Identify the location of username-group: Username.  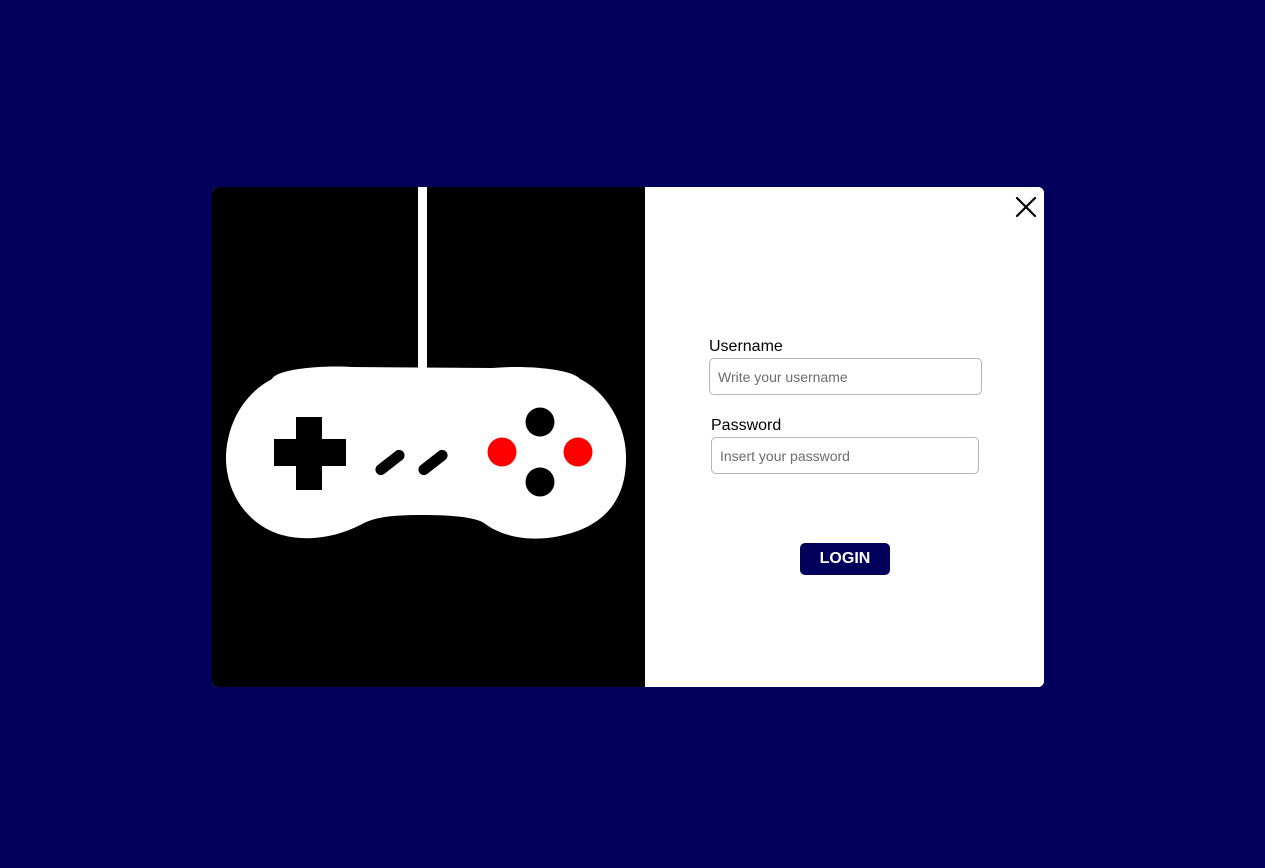
(845, 366).